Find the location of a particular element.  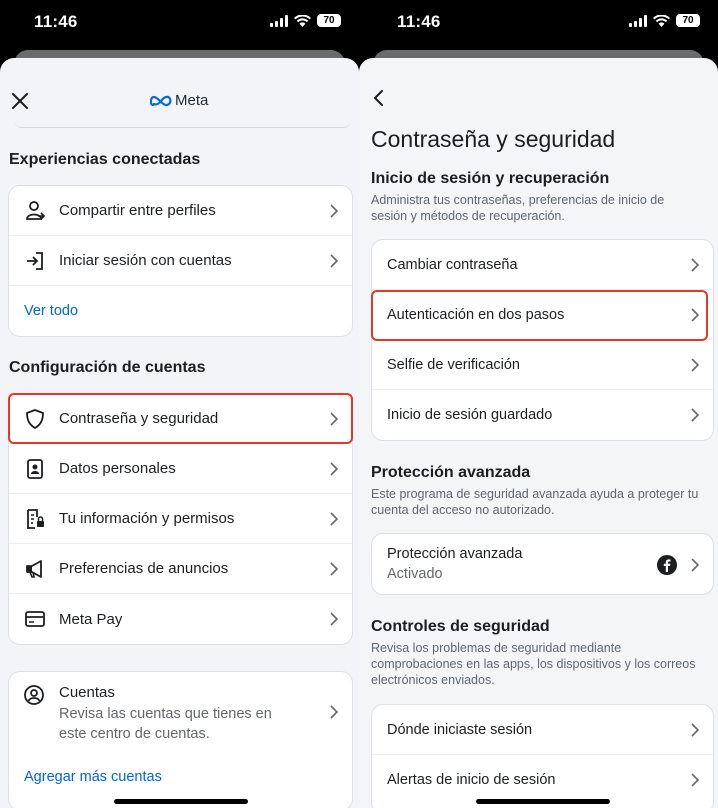

row-ad-preferences: Preferencias de anuncios is located at coordinates (180, 569).